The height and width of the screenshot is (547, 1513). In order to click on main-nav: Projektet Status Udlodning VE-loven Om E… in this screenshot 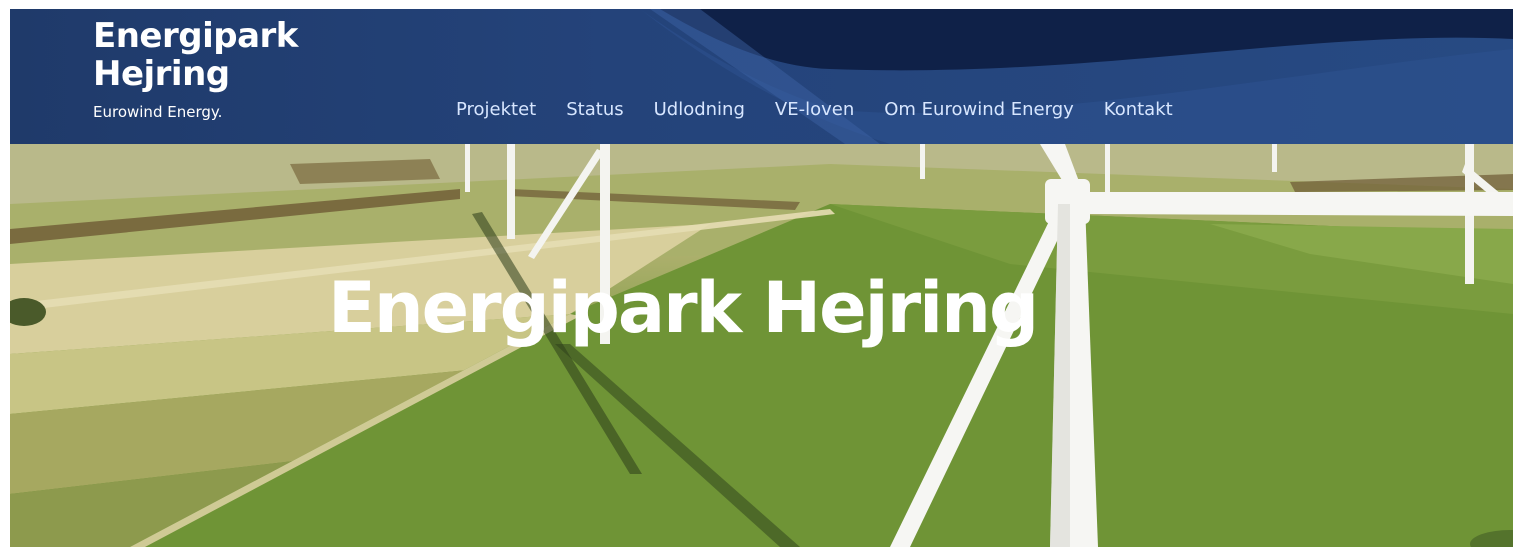, I will do `click(829, 110)`.